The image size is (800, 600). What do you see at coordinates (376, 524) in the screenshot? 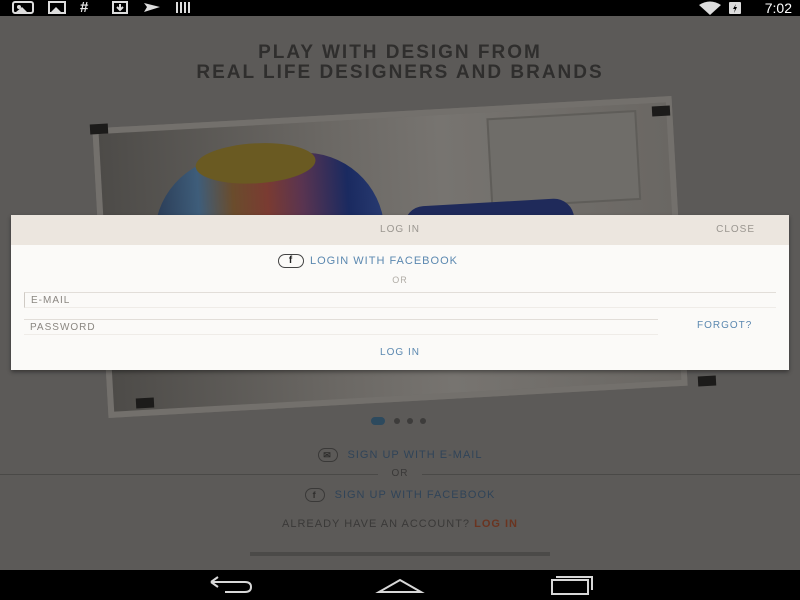
I see `already-text: ALREADY HAVE AN ACCOUNT?` at bounding box center [376, 524].